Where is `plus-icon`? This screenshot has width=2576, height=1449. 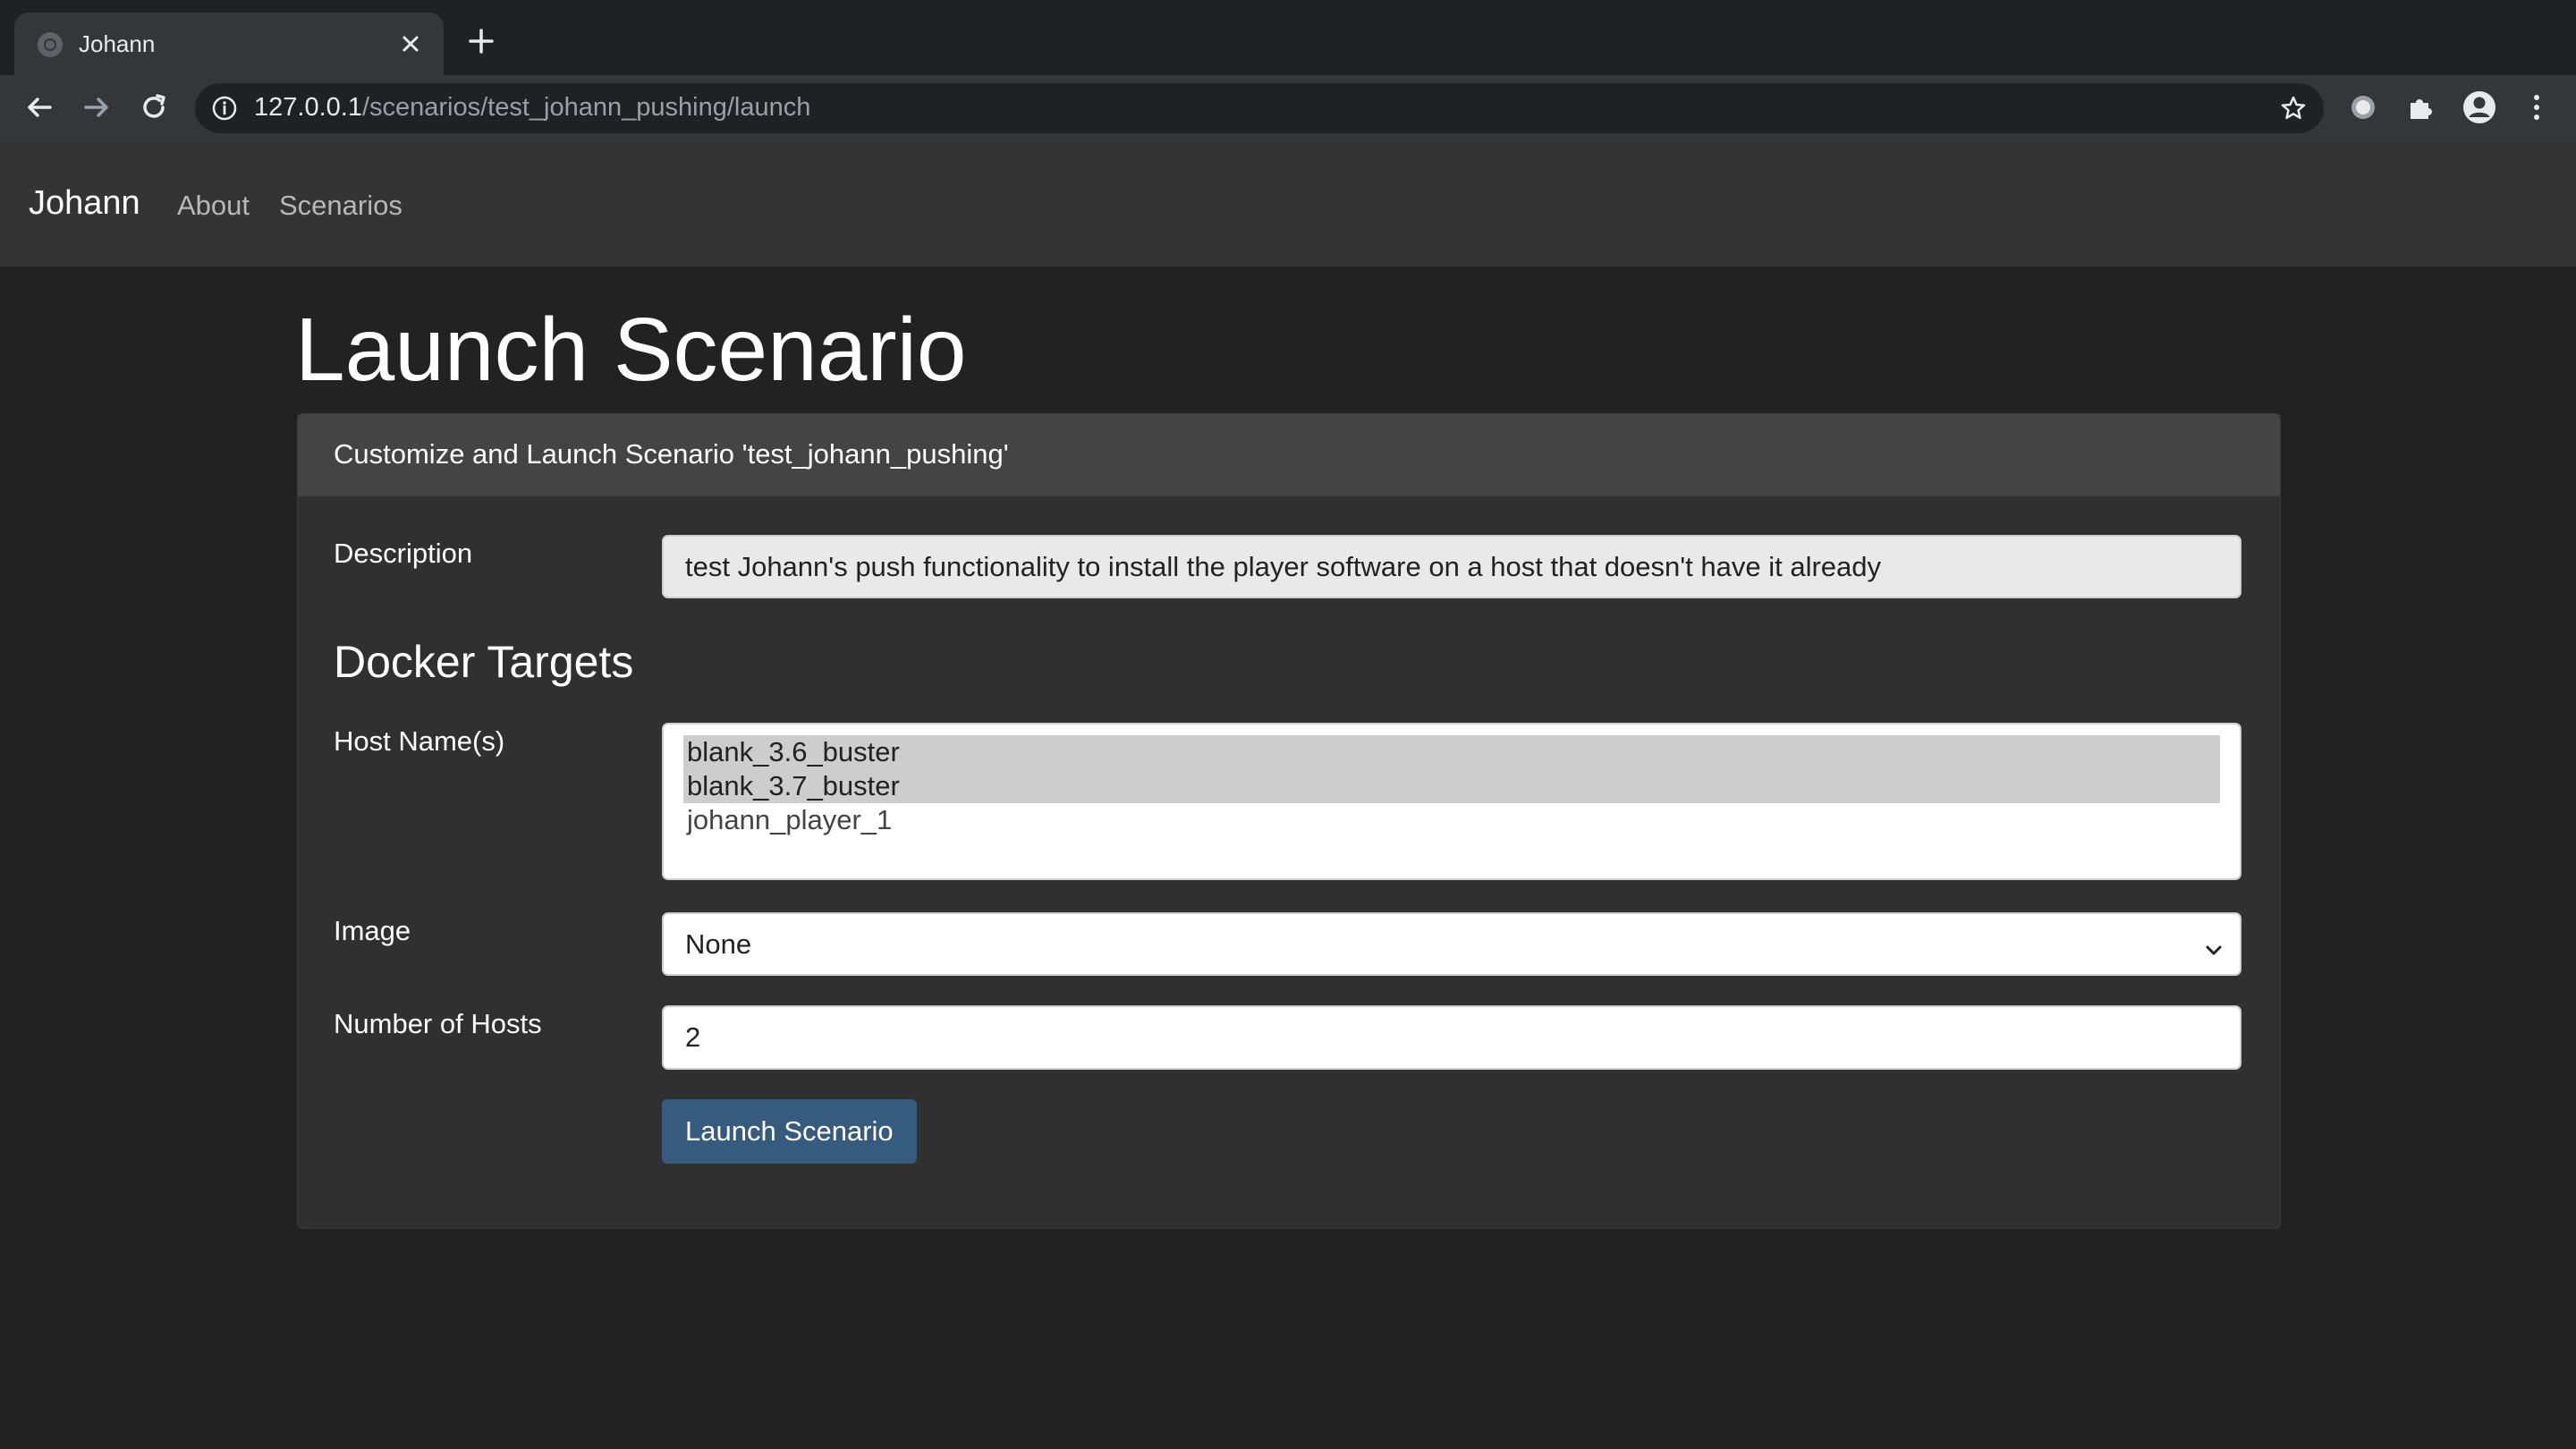 plus-icon is located at coordinates (481, 41).